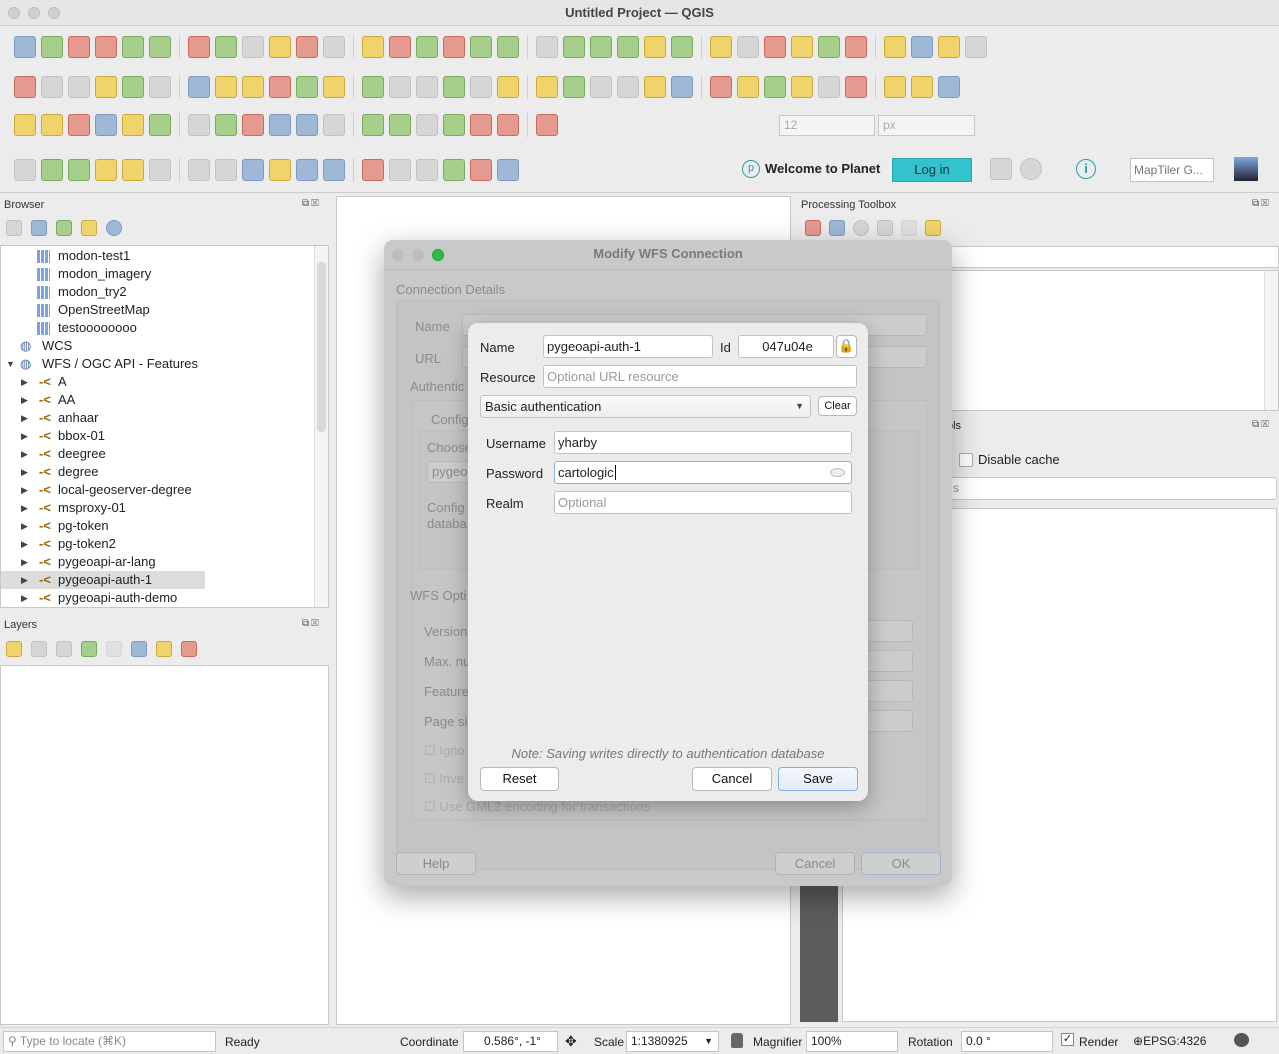 The height and width of the screenshot is (1054, 1279). Describe the element at coordinates (450, 419) in the screenshot. I see `config-tab: Config` at that location.